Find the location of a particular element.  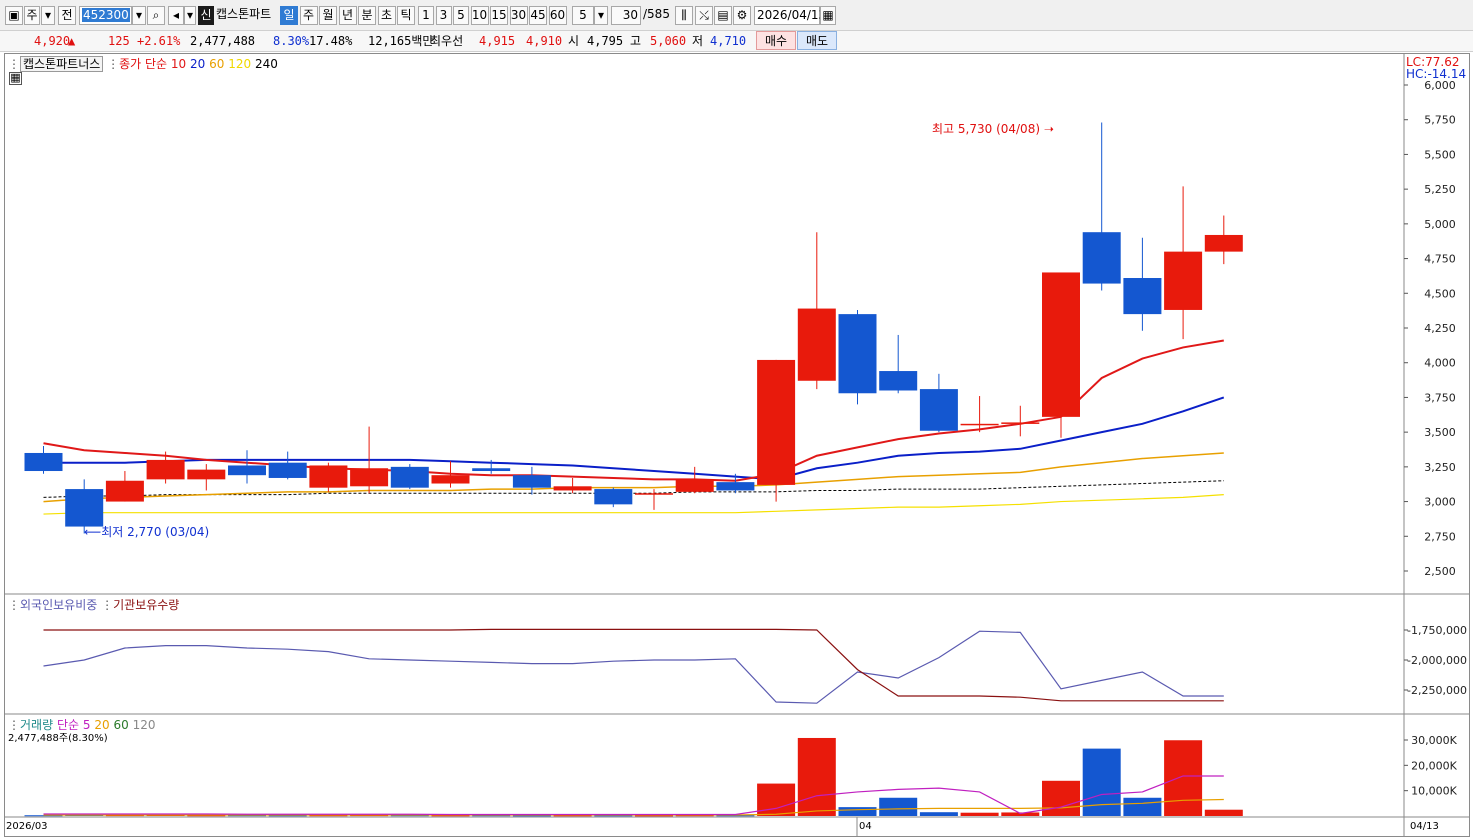

y-tick-label: 10,000K is located at coordinates (1434, 791).